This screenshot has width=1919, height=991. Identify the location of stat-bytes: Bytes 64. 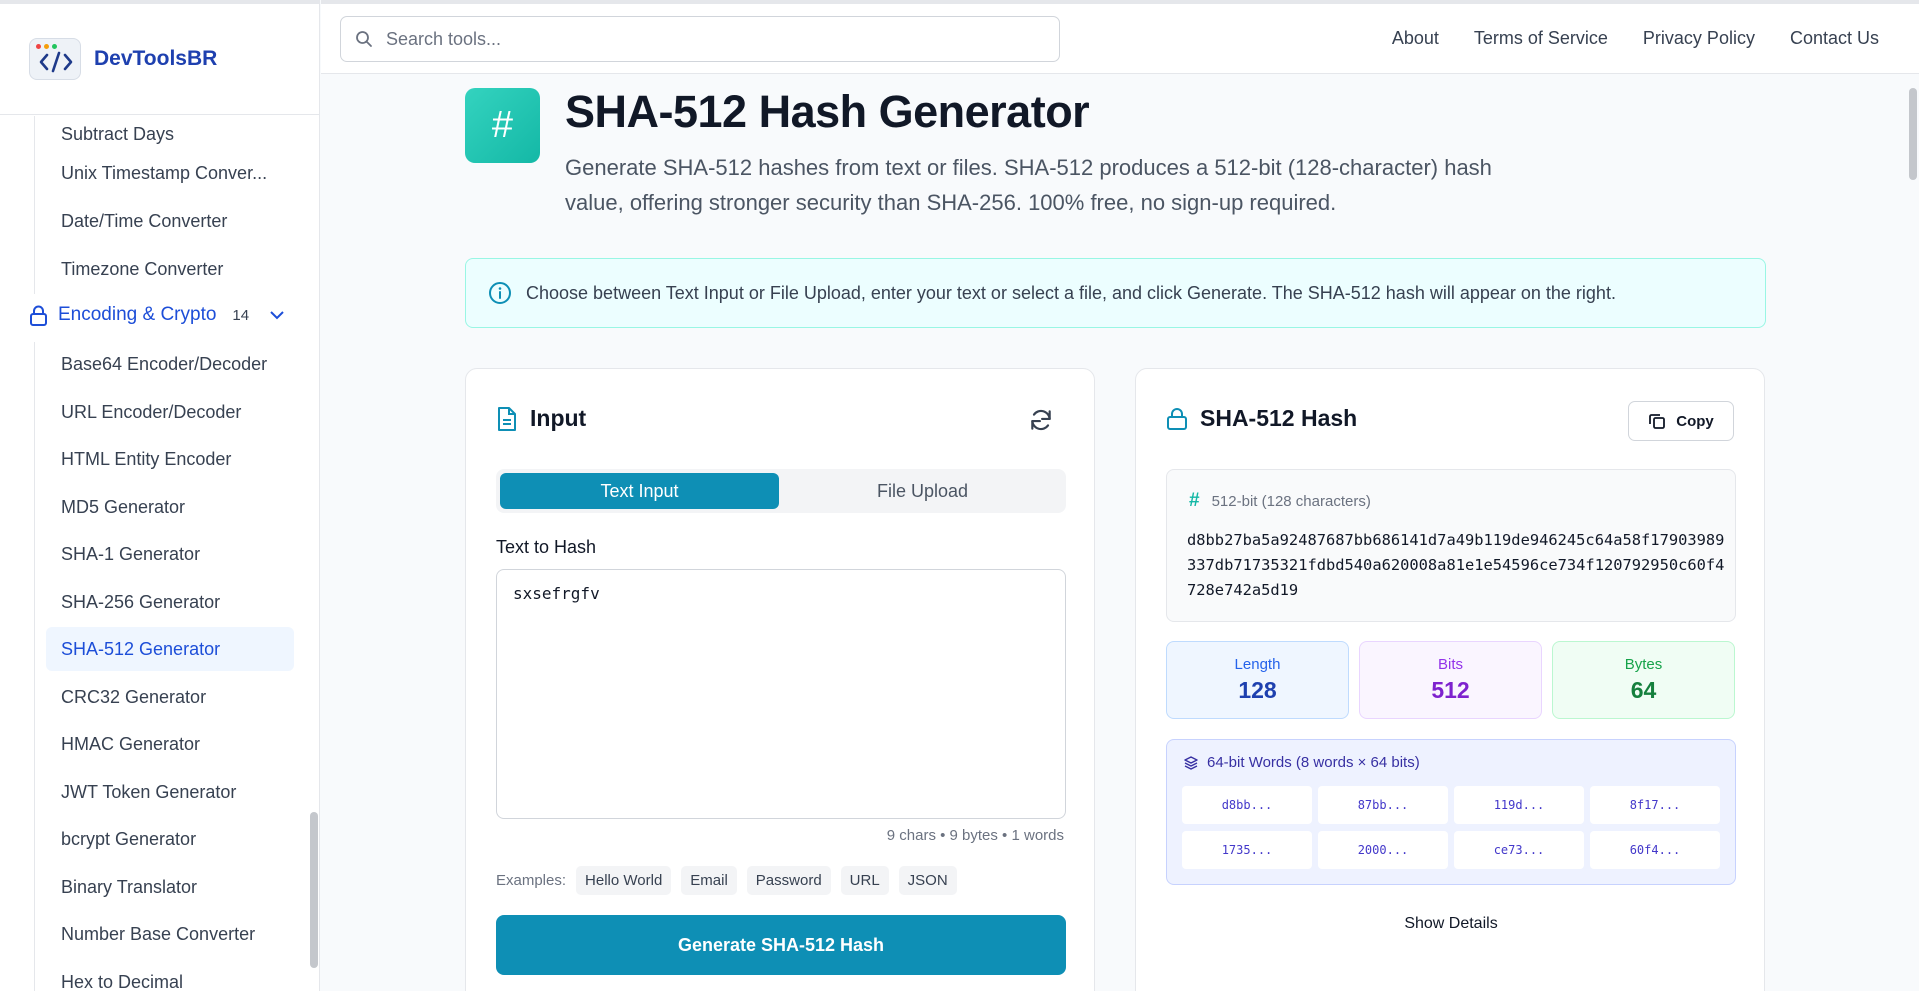
(1643, 680).